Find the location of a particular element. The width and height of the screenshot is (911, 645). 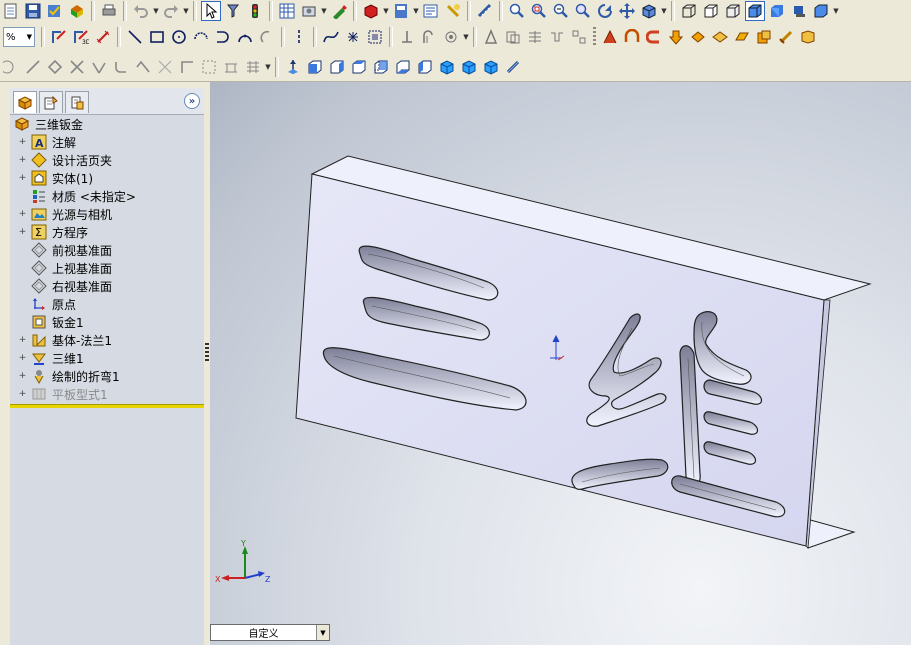

sketch-icon is located at coordinates (59, 37).